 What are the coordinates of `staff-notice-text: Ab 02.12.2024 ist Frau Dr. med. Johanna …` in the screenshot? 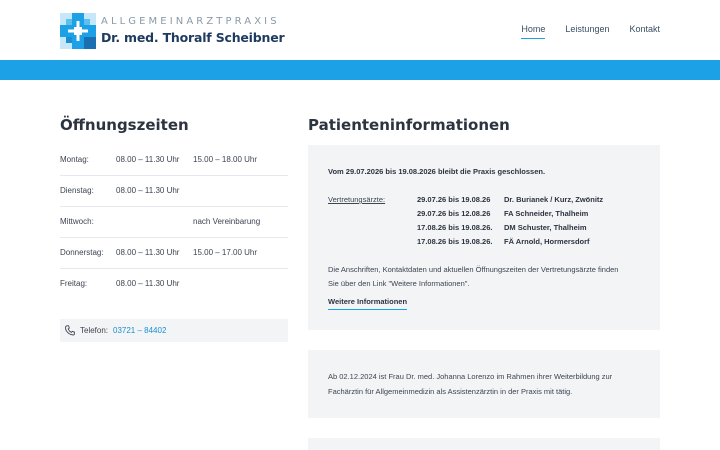 It's located at (470, 376).